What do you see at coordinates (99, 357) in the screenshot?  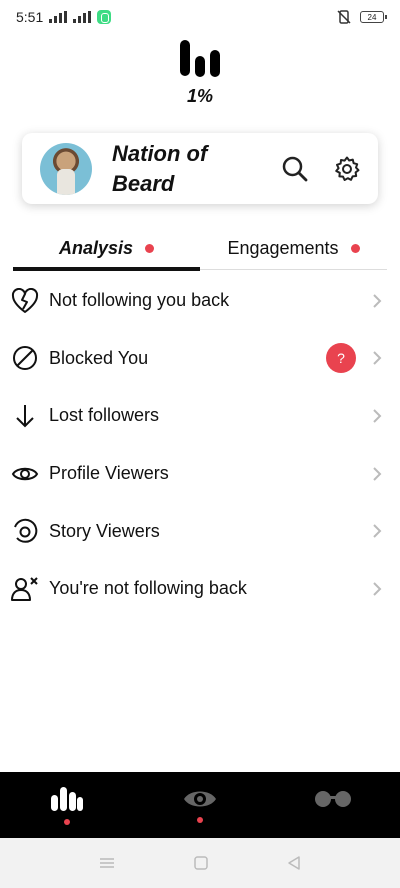 I see `menu-label: Blocked You` at bounding box center [99, 357].